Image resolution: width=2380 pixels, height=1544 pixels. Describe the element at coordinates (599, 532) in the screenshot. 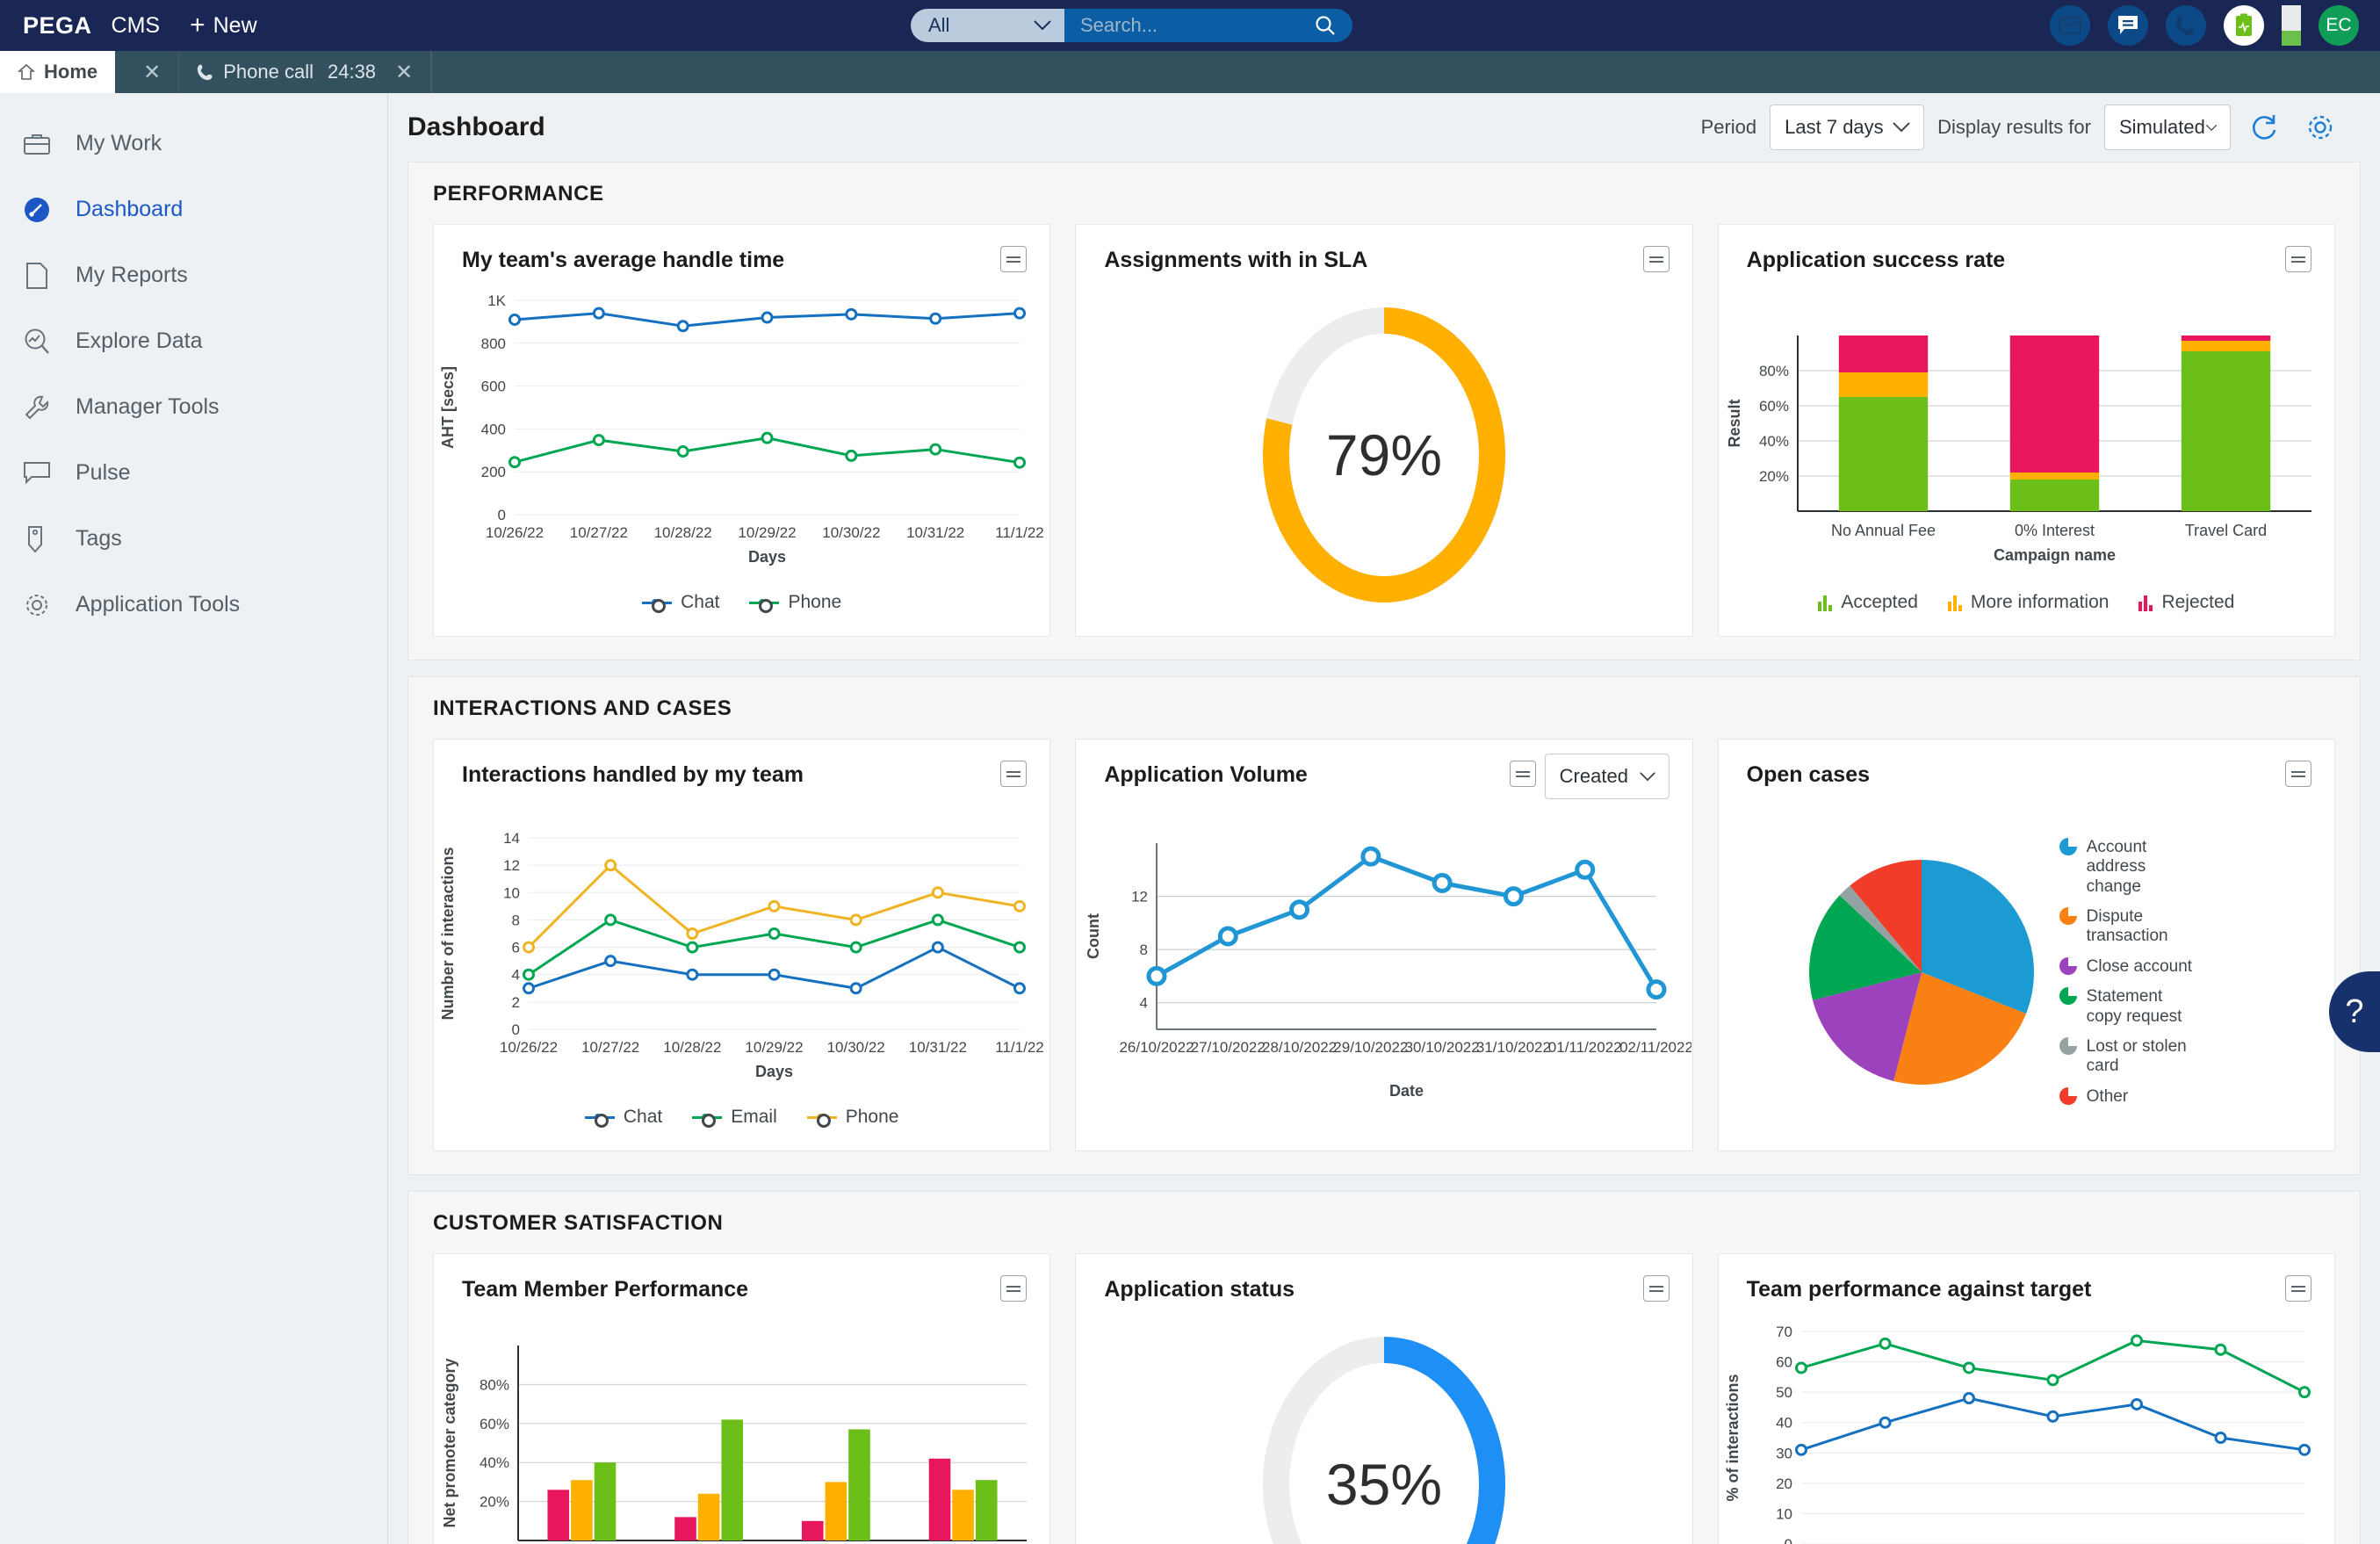

I see `svg-text: 10/27/22` at that location.